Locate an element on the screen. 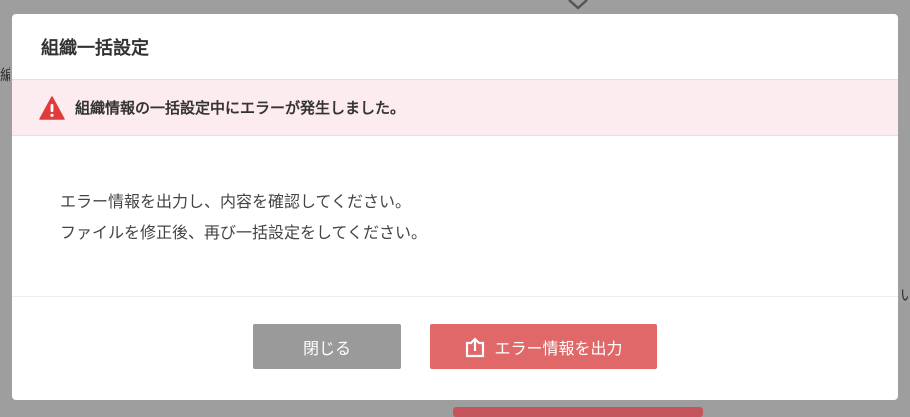 The height and width of the screenshot is (417, 910). instruction-text: エラー情報を出力し、内容を確認してください。 is located at coordinates (236, 201).